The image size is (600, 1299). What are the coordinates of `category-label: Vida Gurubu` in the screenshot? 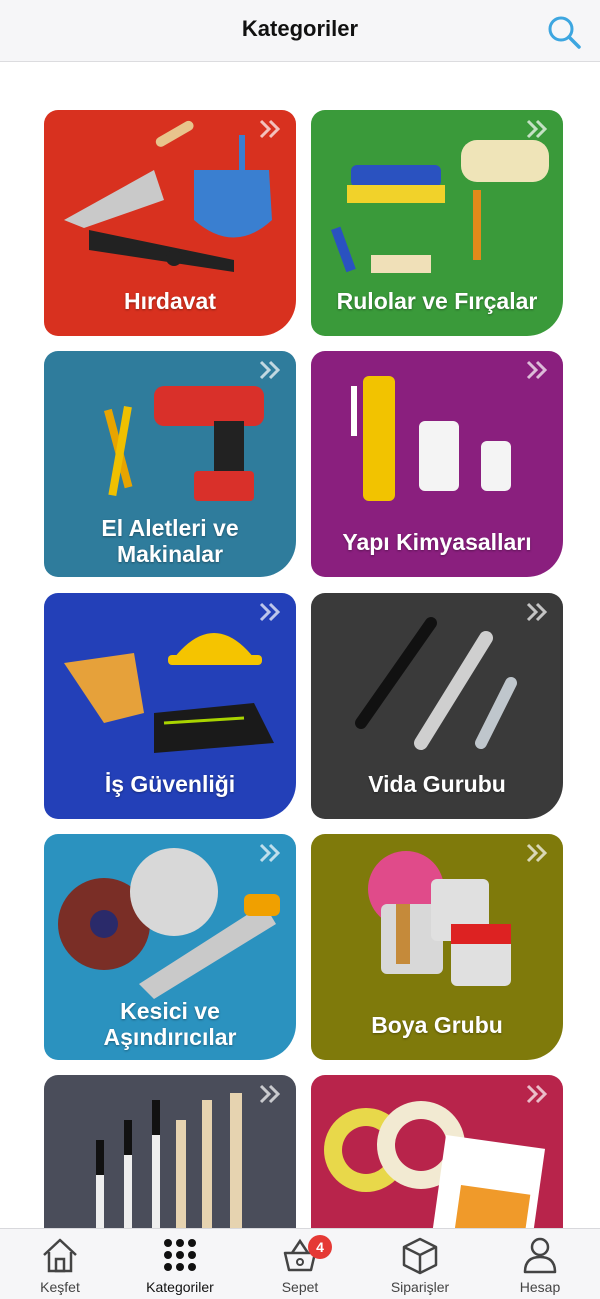 It's located at (437, 784).